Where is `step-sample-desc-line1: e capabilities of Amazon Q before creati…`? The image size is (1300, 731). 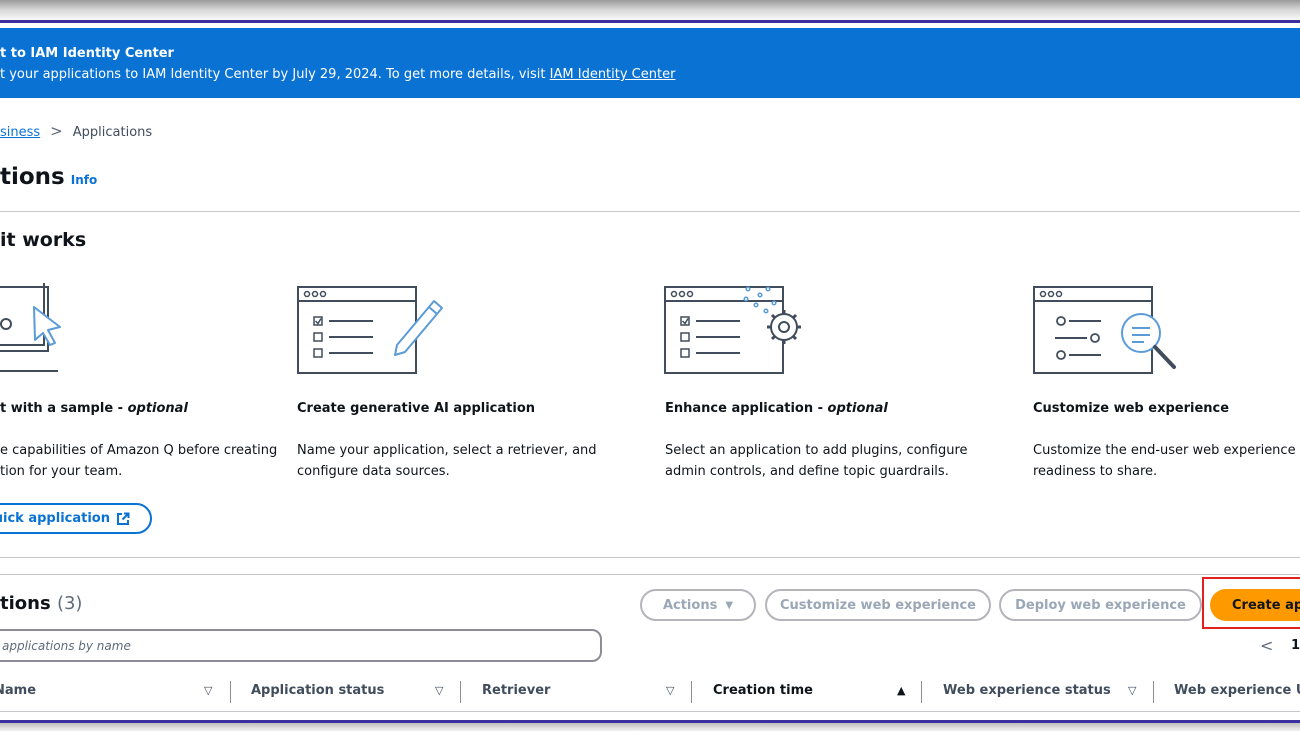
step-sample-desc-line1: e capabilities of Amazon Q before creati… is located at coordinates (139, 450).